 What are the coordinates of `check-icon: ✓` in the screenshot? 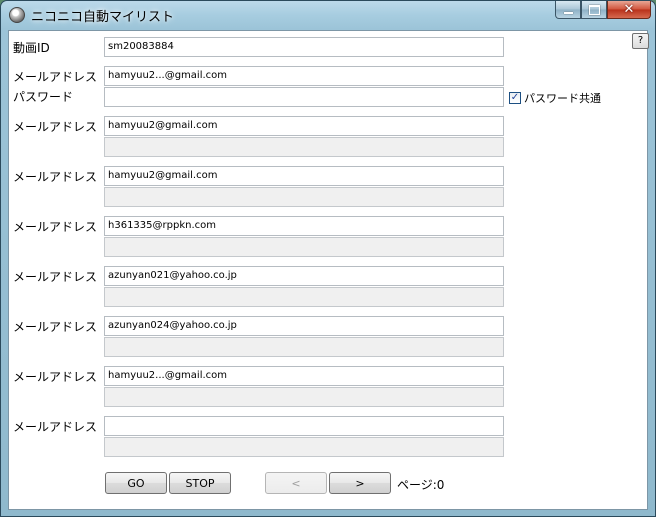 It's located at (515, 98).